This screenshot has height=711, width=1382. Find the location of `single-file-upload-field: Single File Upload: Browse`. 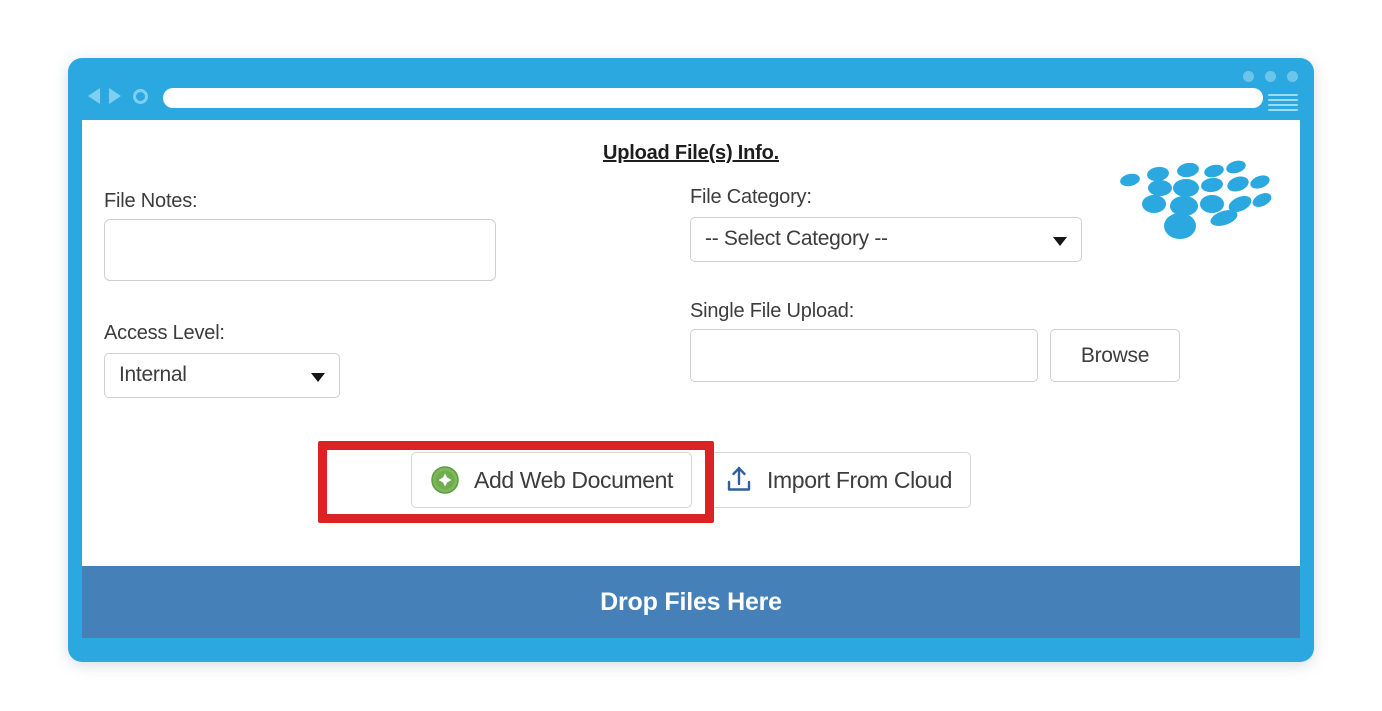

single-file-upload-field: Single File Upload: Browse is located at coordinates (970, 341).